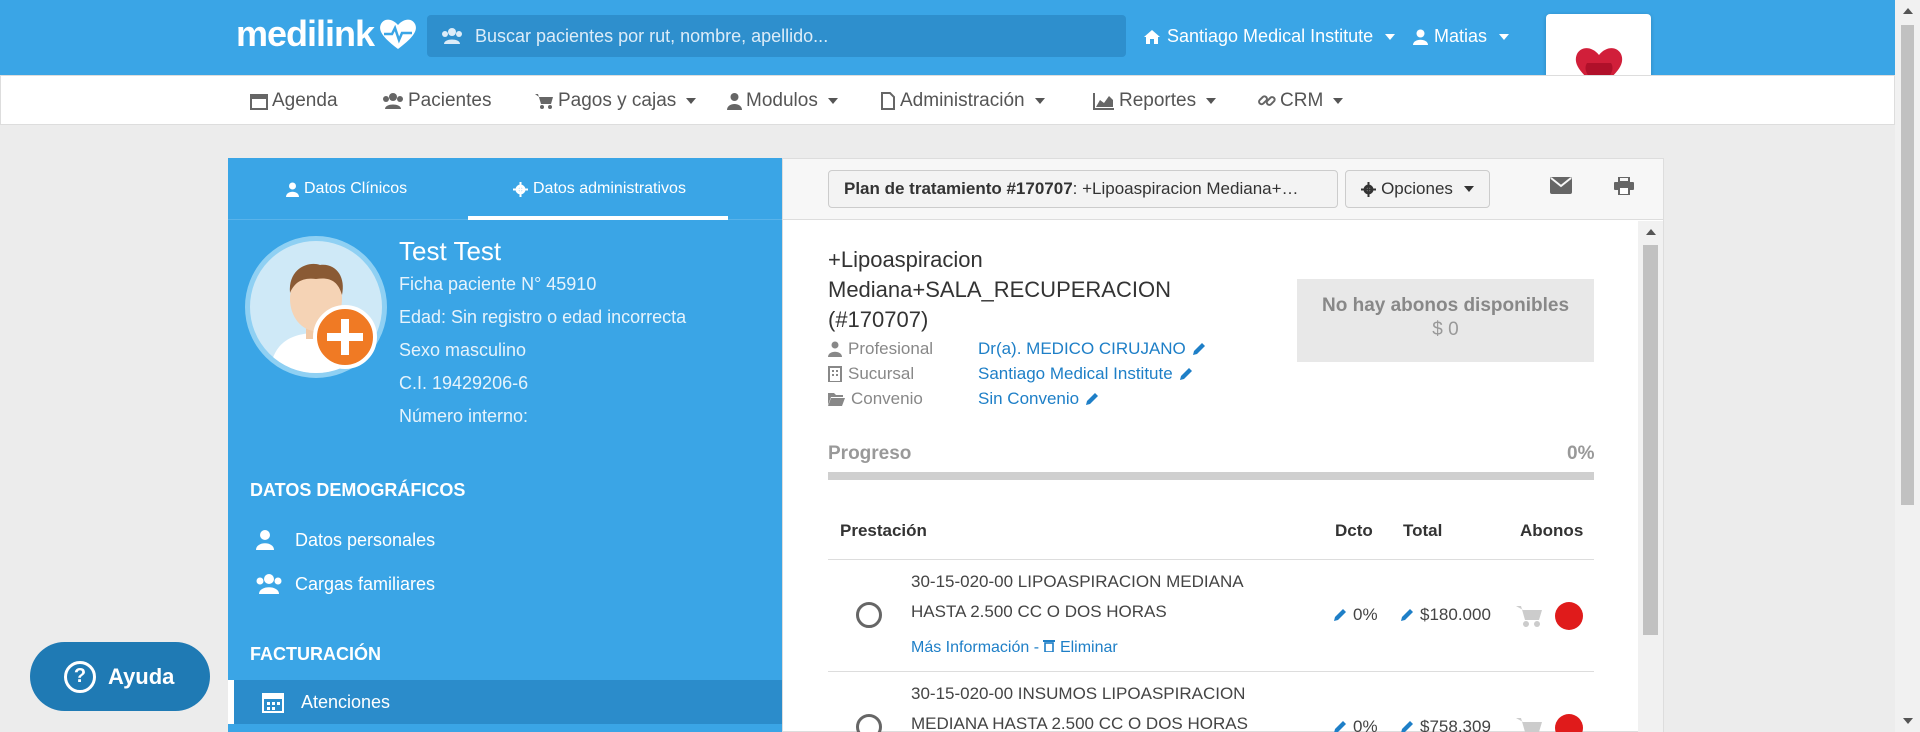 The width and height of the screenshot is (1920, 732). Describe the element at coordinates (505, 584) in the screenshot. I see `sidebar-item-cargas-familiares: Cargas familiares` at that location.